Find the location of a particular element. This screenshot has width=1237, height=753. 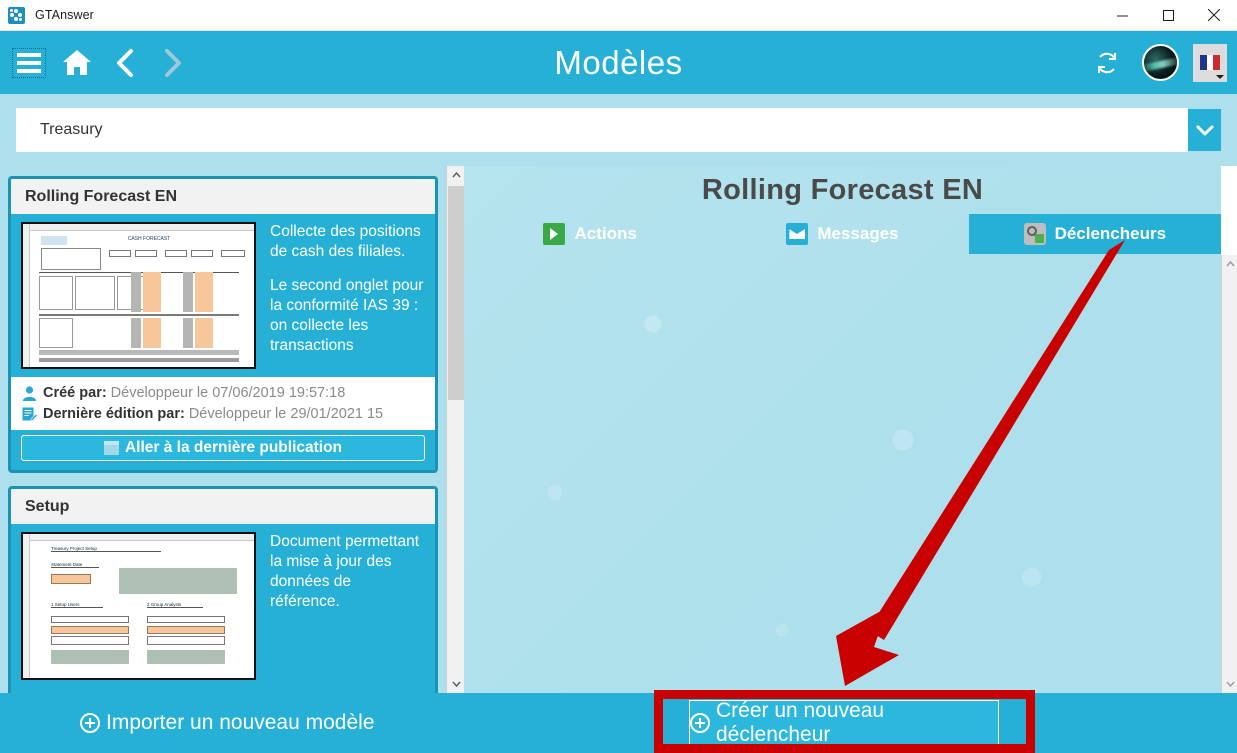

template-card-title: Setup is located at coordinates (223, 506).